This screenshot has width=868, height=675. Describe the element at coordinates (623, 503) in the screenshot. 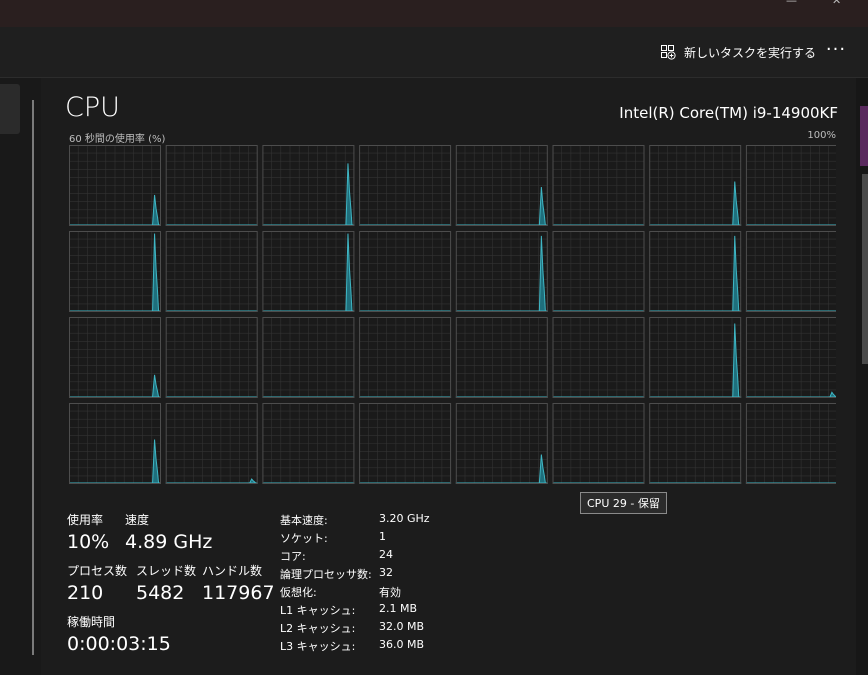

I see `cpu-tooltip: CPU 29 - 保留` at that location.